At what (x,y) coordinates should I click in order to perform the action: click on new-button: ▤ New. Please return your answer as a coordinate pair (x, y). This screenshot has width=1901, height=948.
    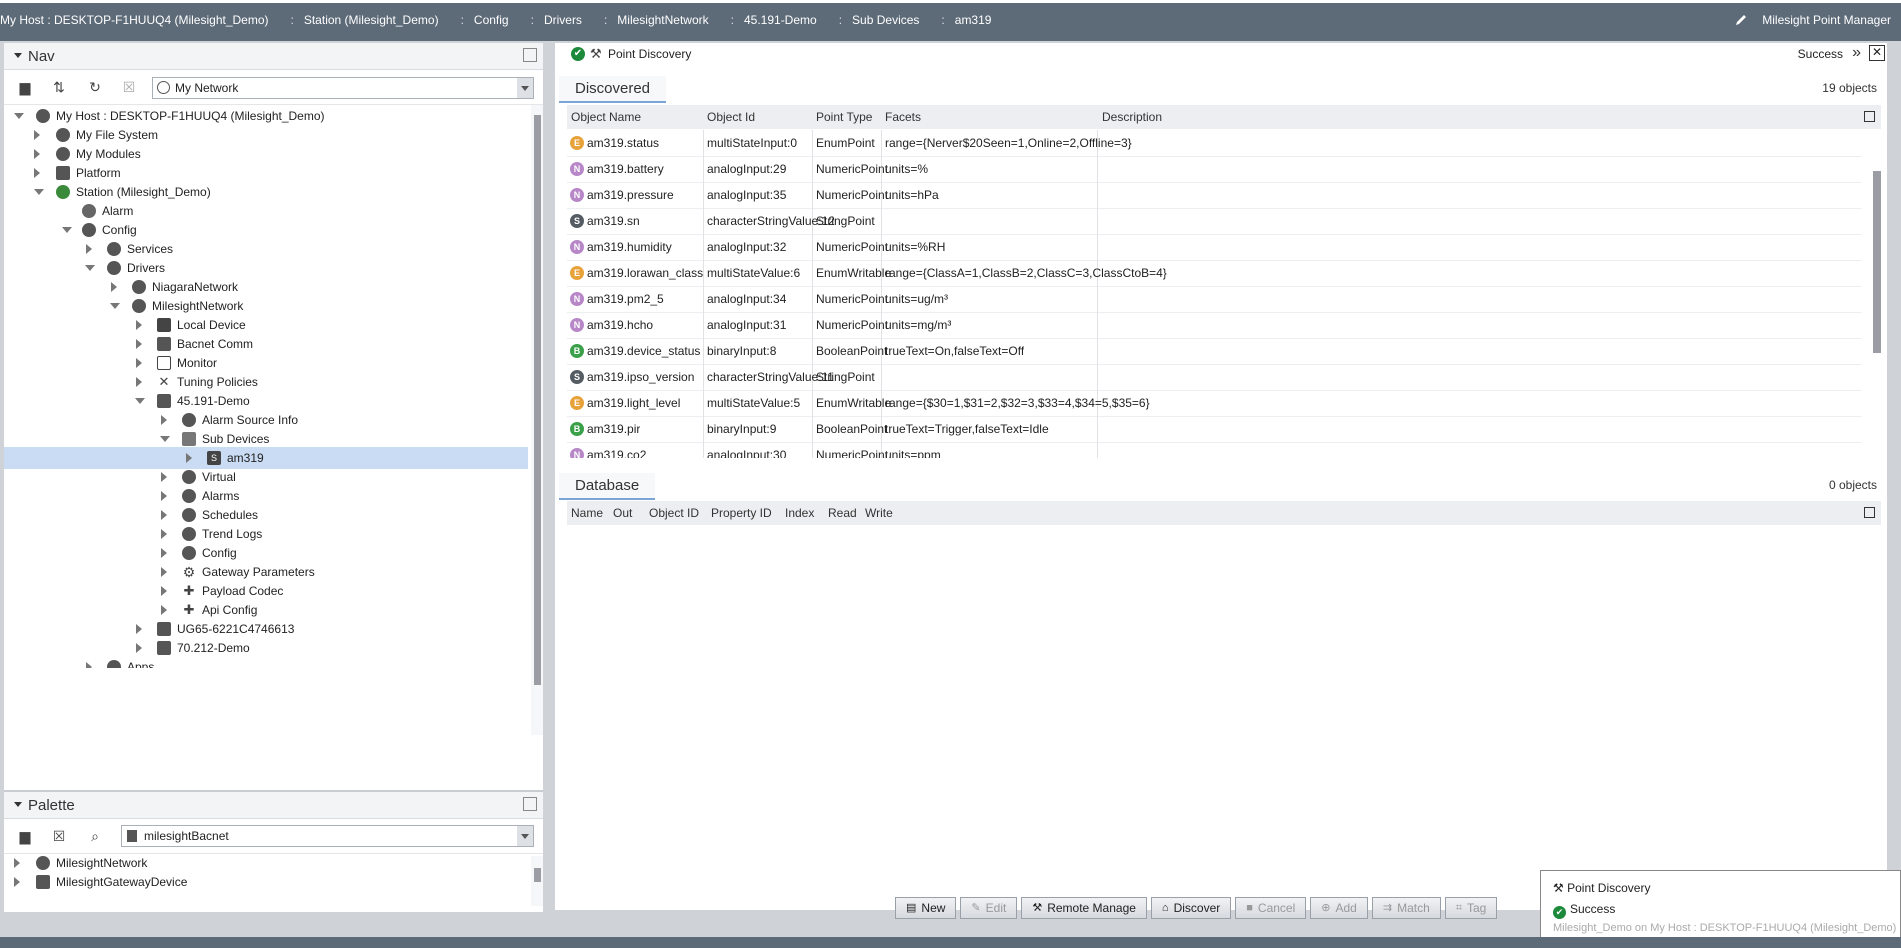
    Looking at the image, I should click on (926, 908).